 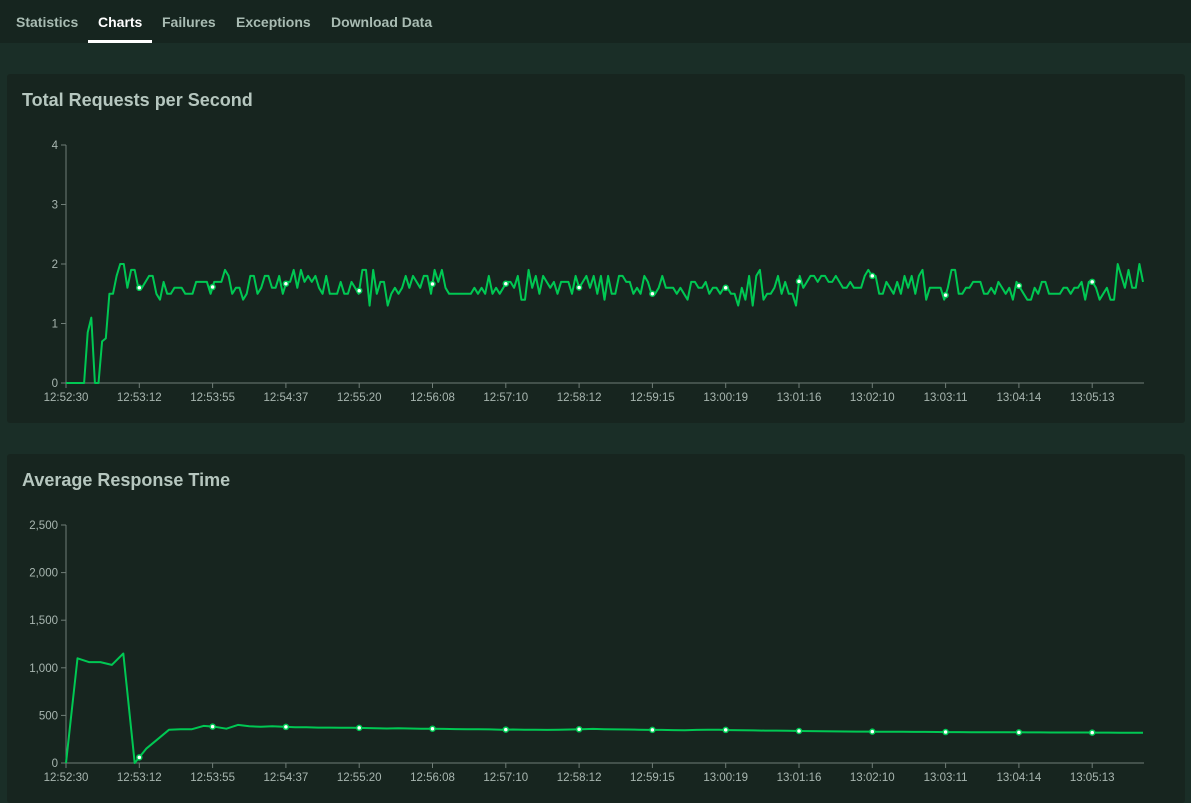 I want to click on response-time-x-tick-label: 12:59:15, so click(x=652, y=778).